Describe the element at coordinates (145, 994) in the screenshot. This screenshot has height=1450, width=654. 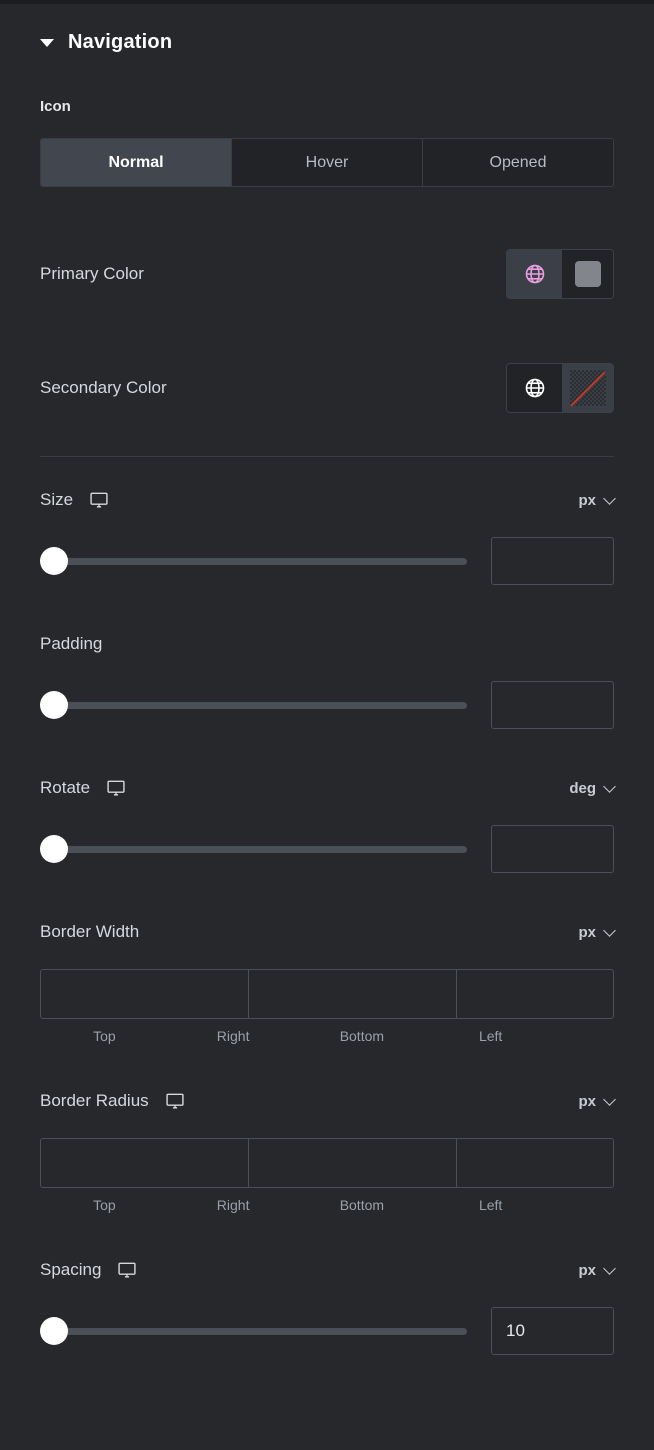
I see `border-width-top-input` at that location.